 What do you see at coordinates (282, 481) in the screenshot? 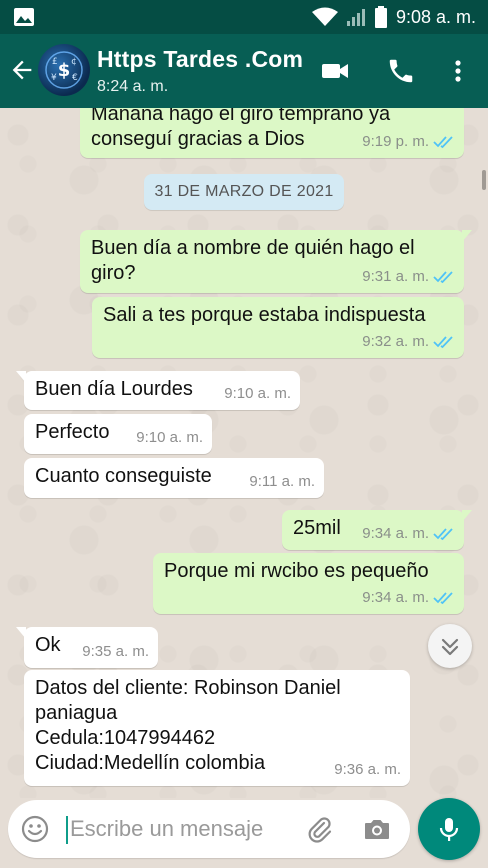
I see `message-time: 9:11 a. m.` at bounding box center [282, 481].